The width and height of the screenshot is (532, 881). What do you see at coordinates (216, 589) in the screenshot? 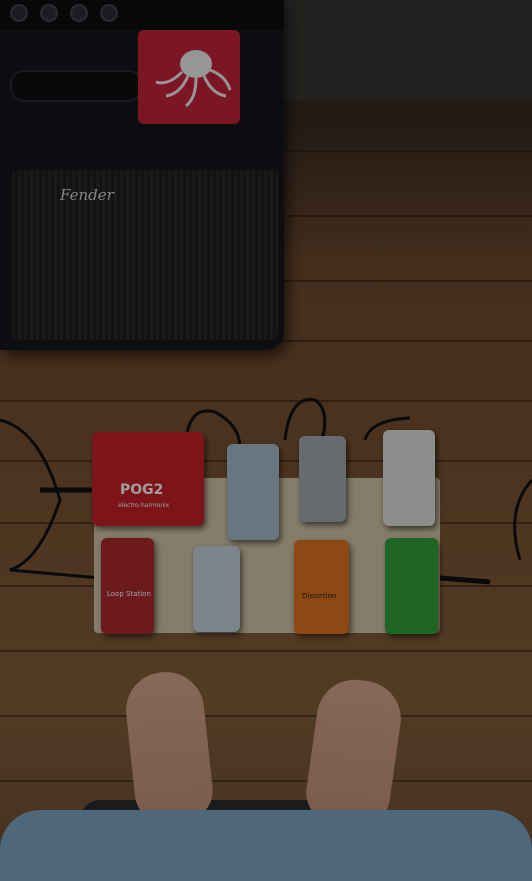
I see `effects-pedal` at bounding box center [216, 589].